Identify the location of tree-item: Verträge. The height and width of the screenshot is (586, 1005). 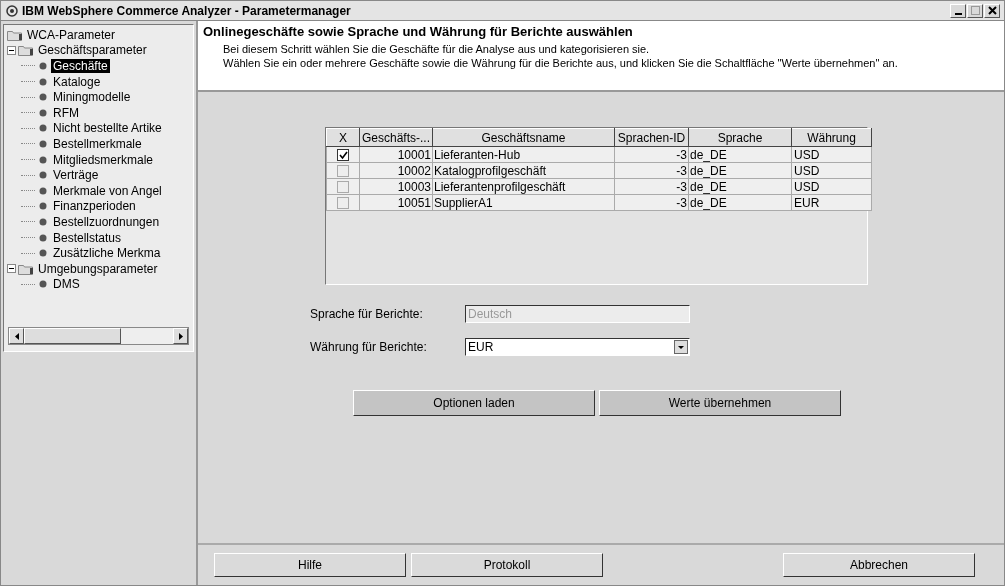
(76, 175).